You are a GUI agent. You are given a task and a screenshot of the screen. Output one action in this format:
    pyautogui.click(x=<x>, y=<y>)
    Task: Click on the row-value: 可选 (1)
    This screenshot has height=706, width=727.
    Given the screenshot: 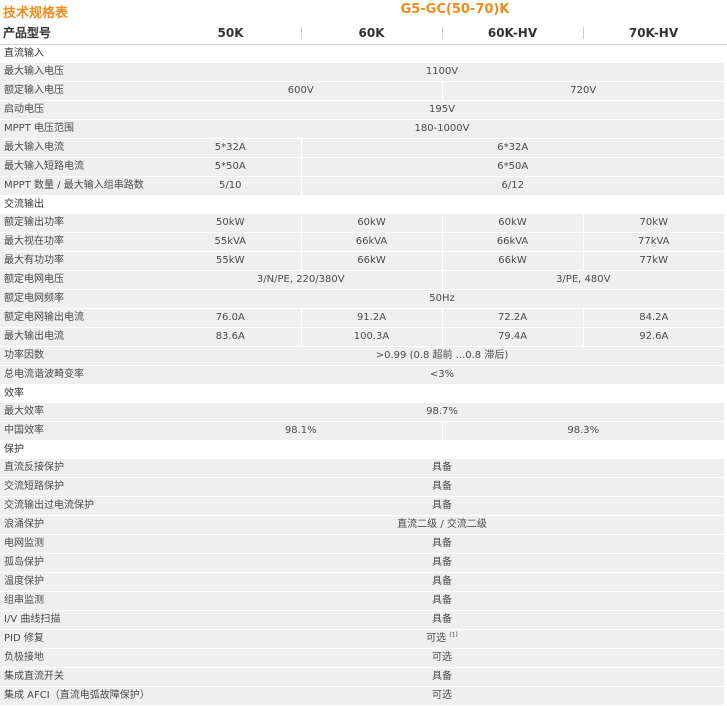 What is the action you would take?
    pyautogui.click(x=442, y=639)
    